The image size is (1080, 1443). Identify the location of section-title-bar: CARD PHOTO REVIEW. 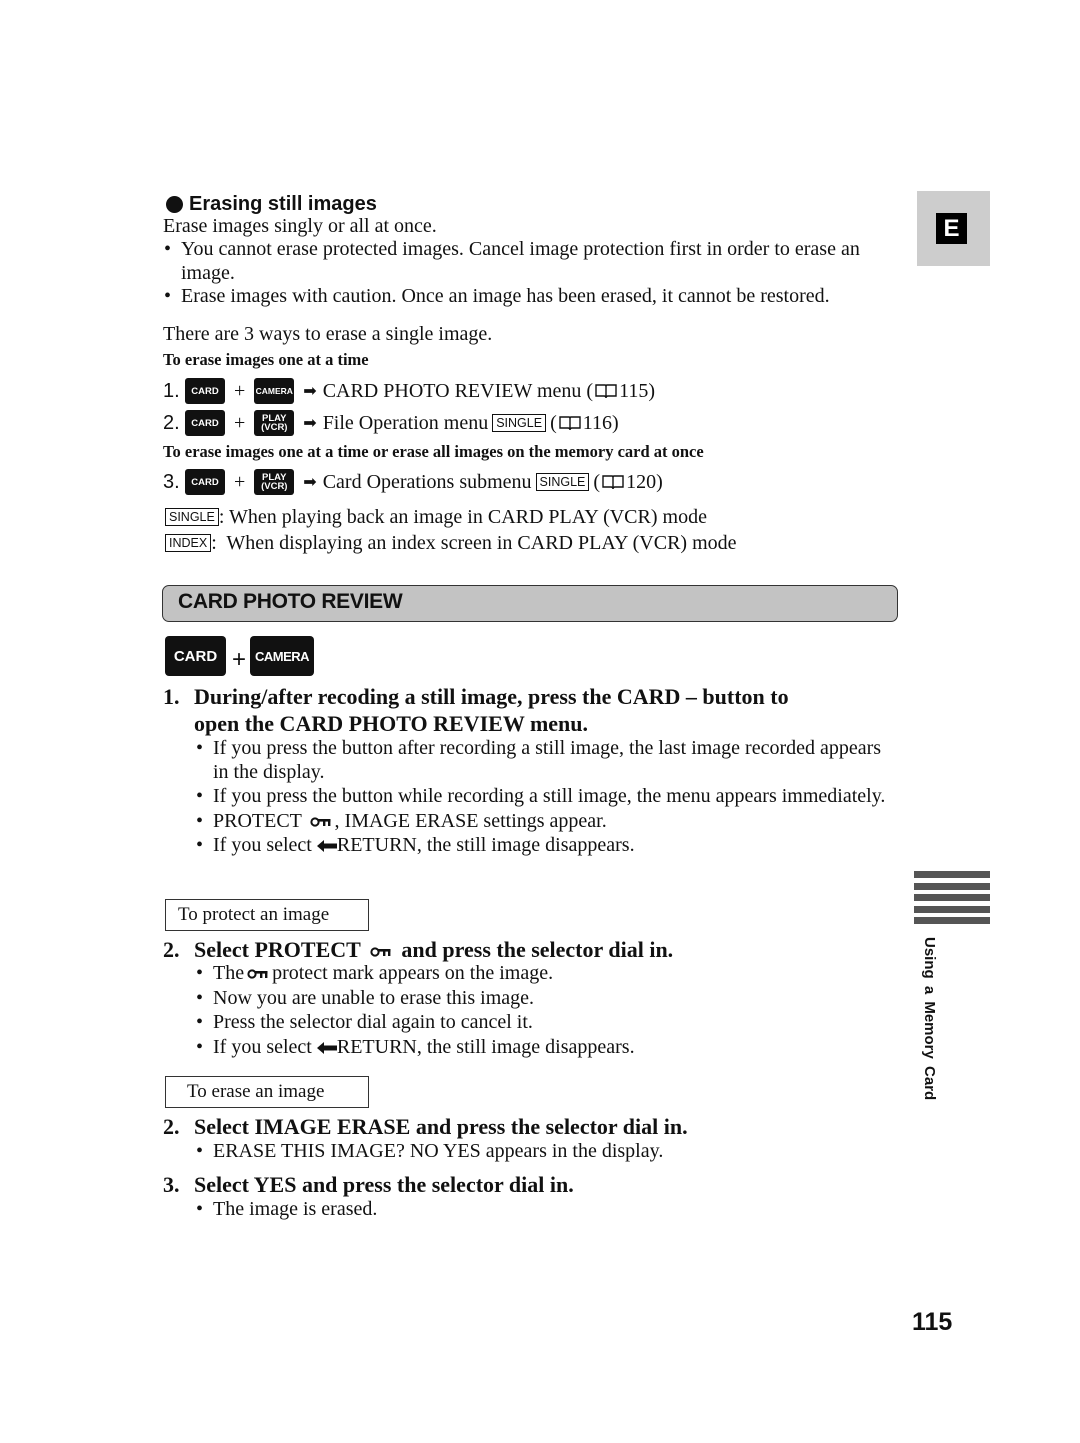
(530, 603).